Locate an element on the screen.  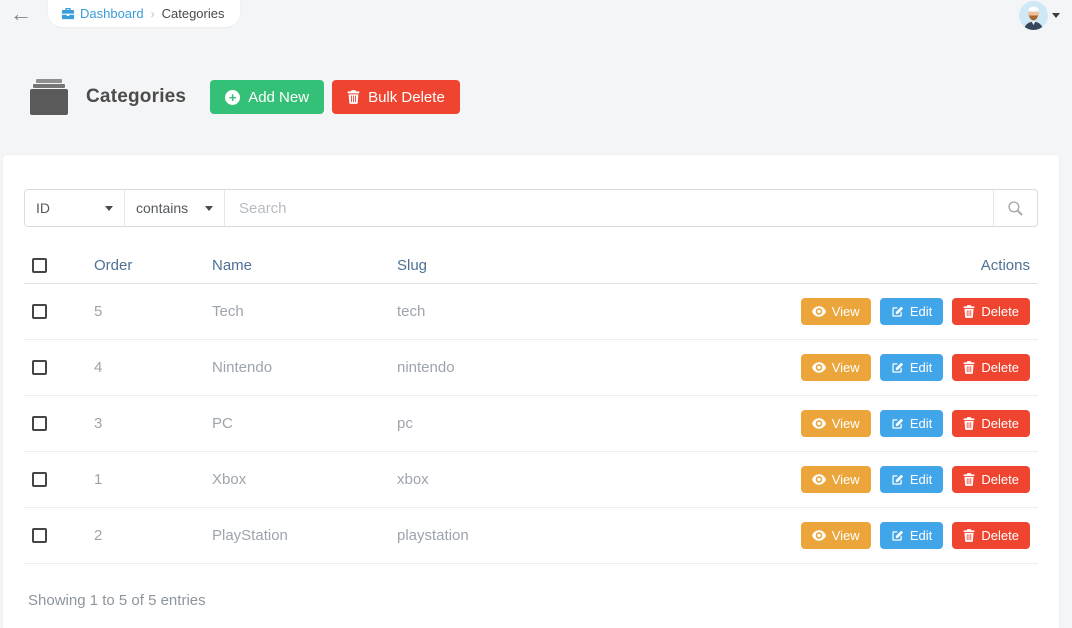
cell-slug: playstation is located at coordinates (588, 535).